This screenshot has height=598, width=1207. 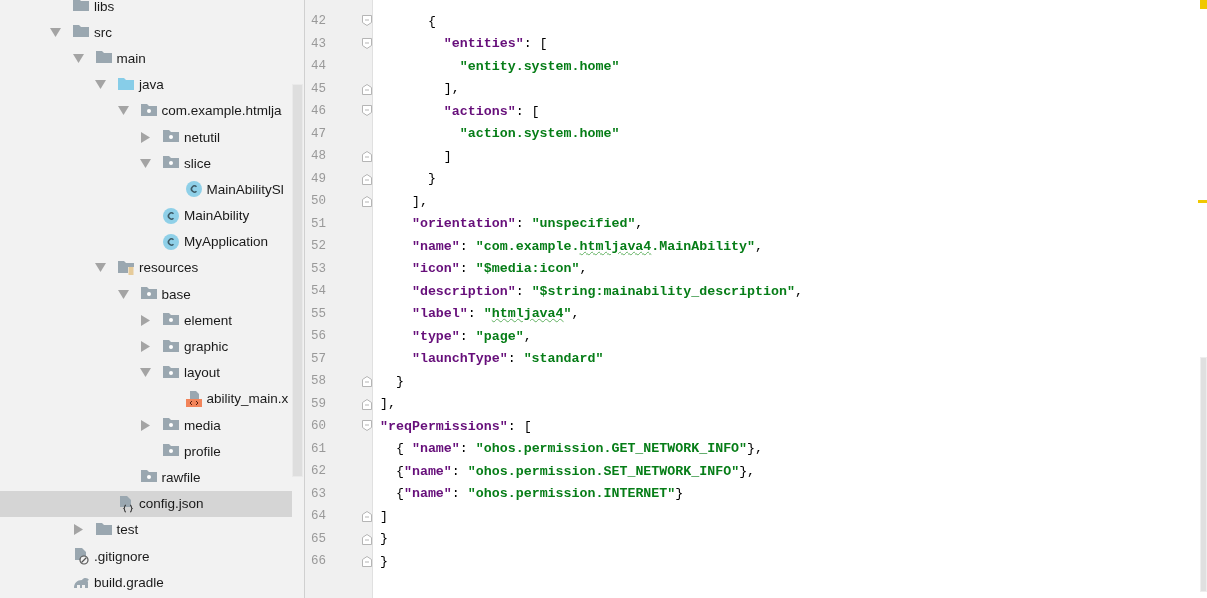 I want to click on code-line: "entities": [, so click(x=495, y=44).